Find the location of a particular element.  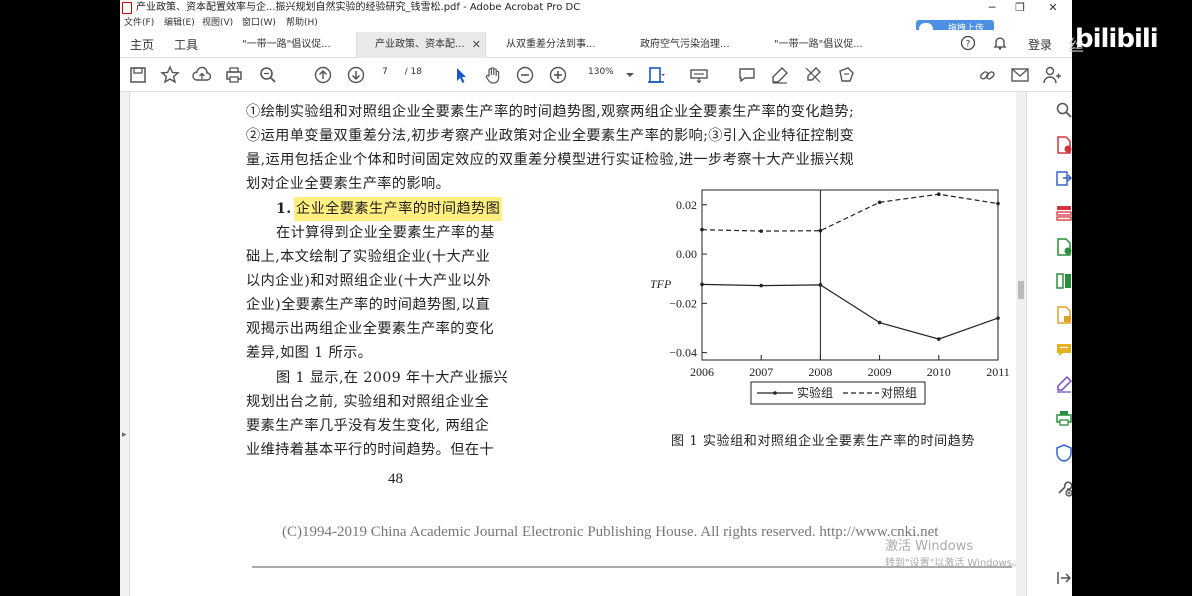

organize-pages-icon is located at coordinates (1063, 213).